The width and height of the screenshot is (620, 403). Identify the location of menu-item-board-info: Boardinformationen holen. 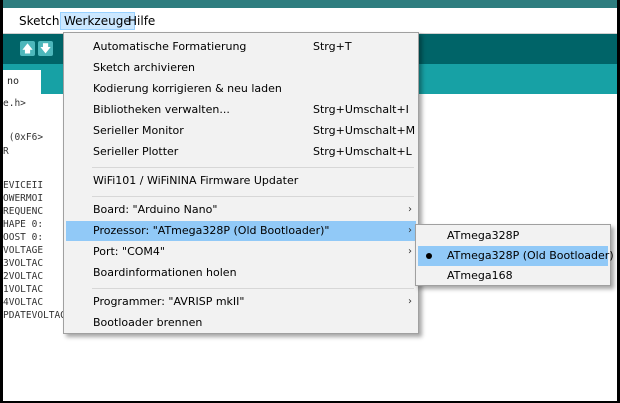
(241, 273).